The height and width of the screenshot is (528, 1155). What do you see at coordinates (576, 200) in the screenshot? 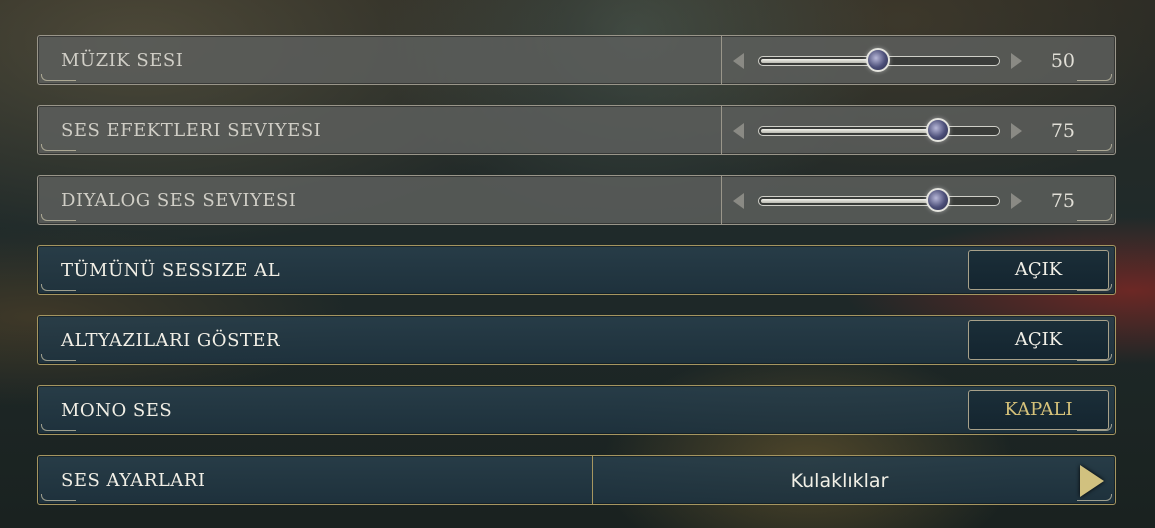
I see `setting-row-dialog-volume: DIYALOG SES SEVIYESI 75` at bounding box center [576, 200].